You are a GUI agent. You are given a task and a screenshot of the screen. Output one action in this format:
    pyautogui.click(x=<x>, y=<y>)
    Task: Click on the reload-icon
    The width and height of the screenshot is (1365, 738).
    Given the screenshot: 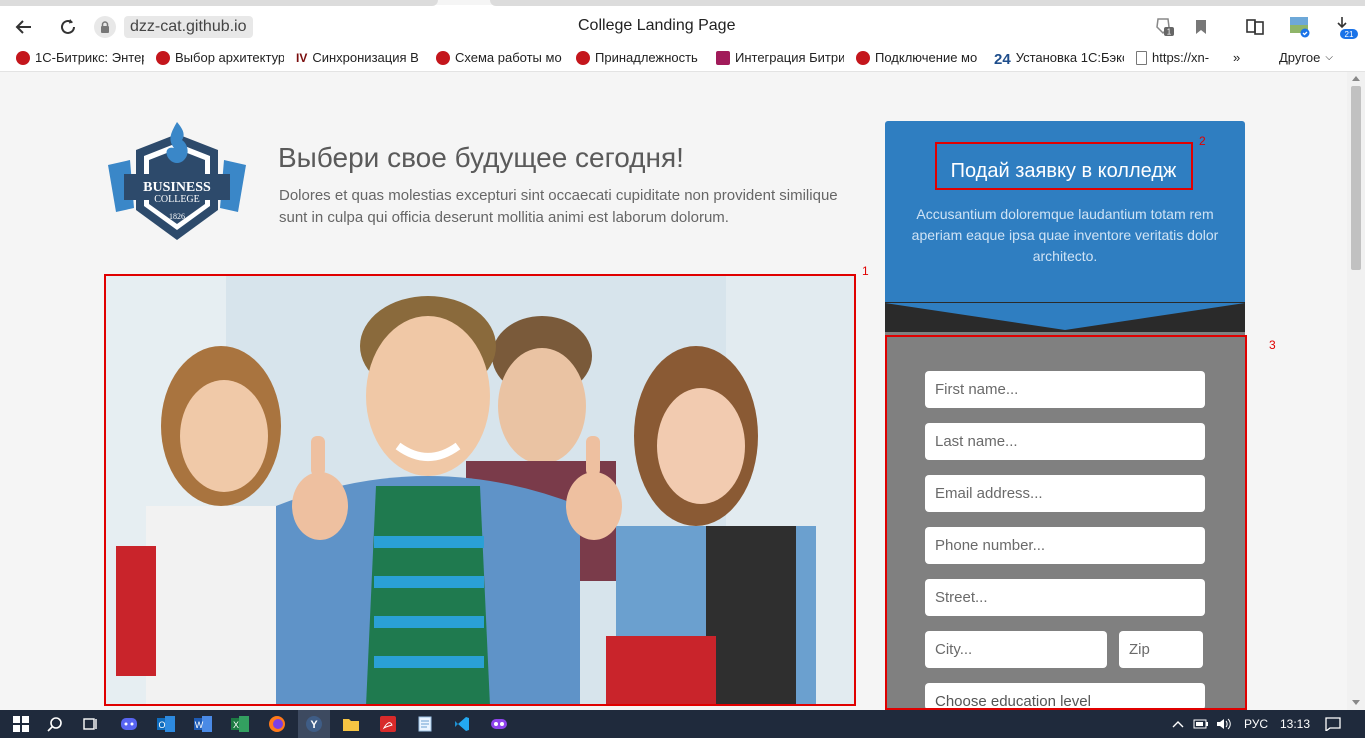 What is the action you would take?
    pyautogui.click(x=68, y=26)
    